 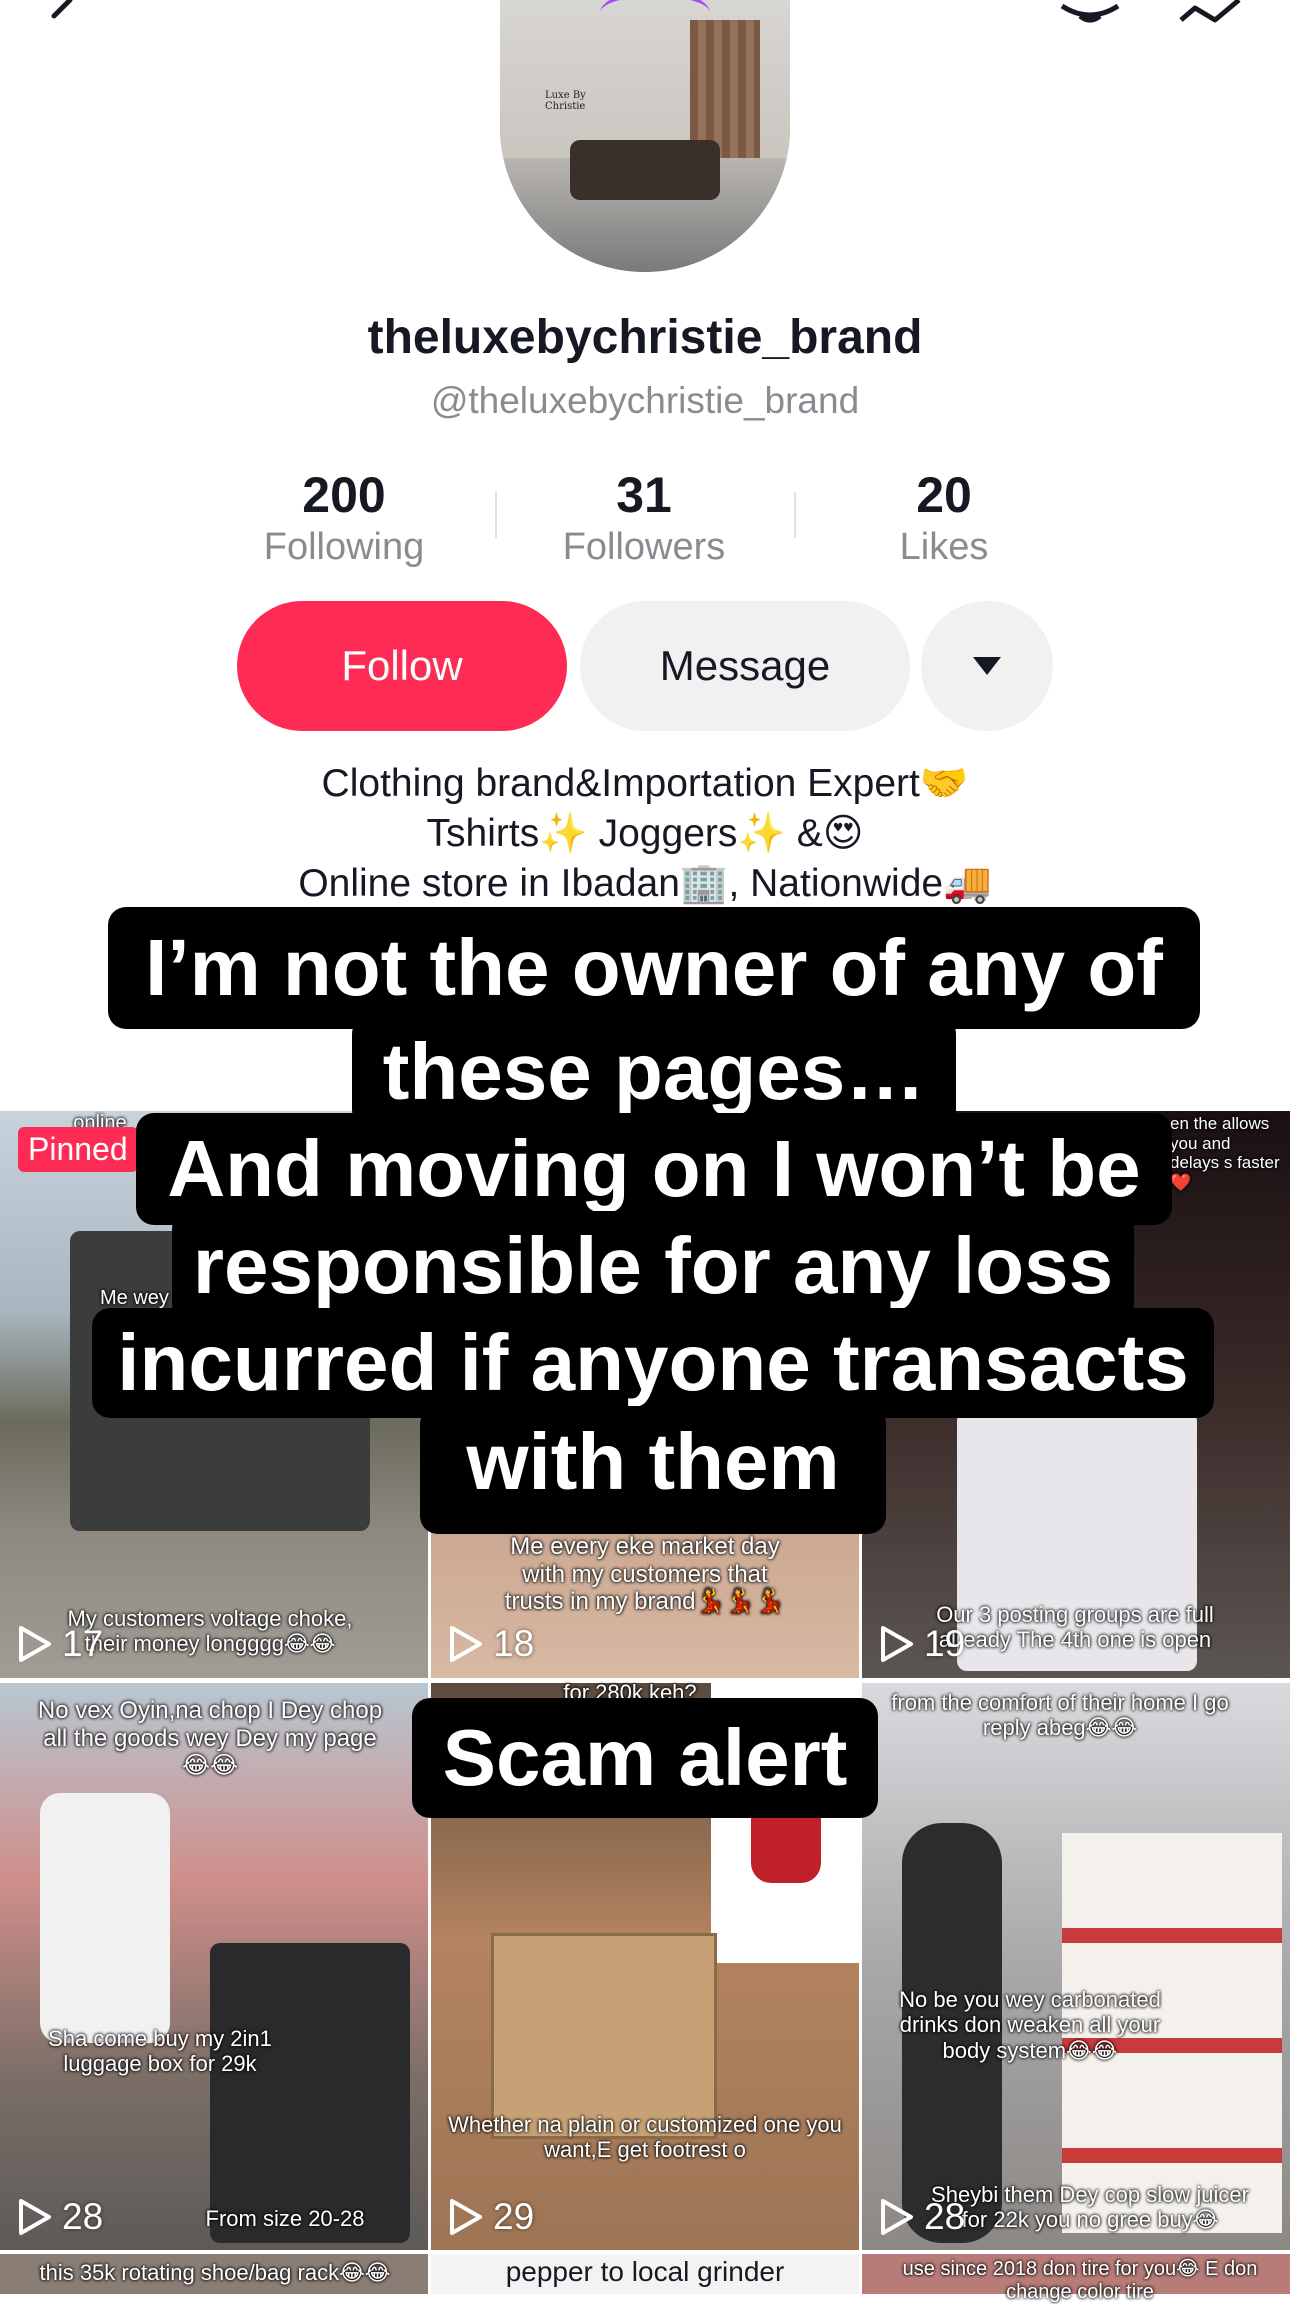 I want to click on video-thumbnail, so click(x=1076, y=1966).